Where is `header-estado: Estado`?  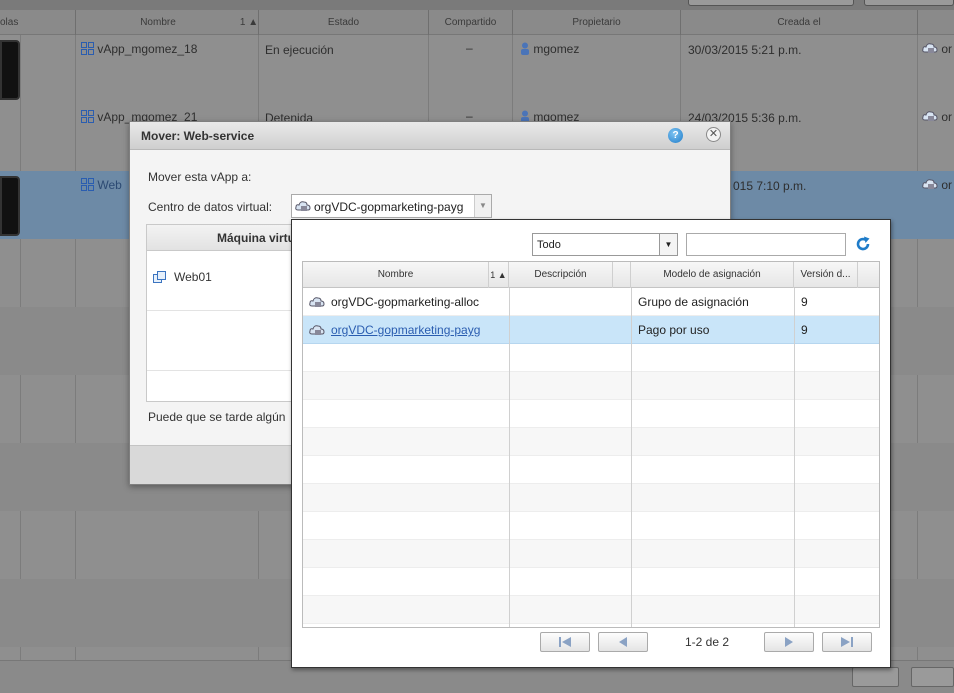 header-estado: Estado is located at coordinates (343, 22).